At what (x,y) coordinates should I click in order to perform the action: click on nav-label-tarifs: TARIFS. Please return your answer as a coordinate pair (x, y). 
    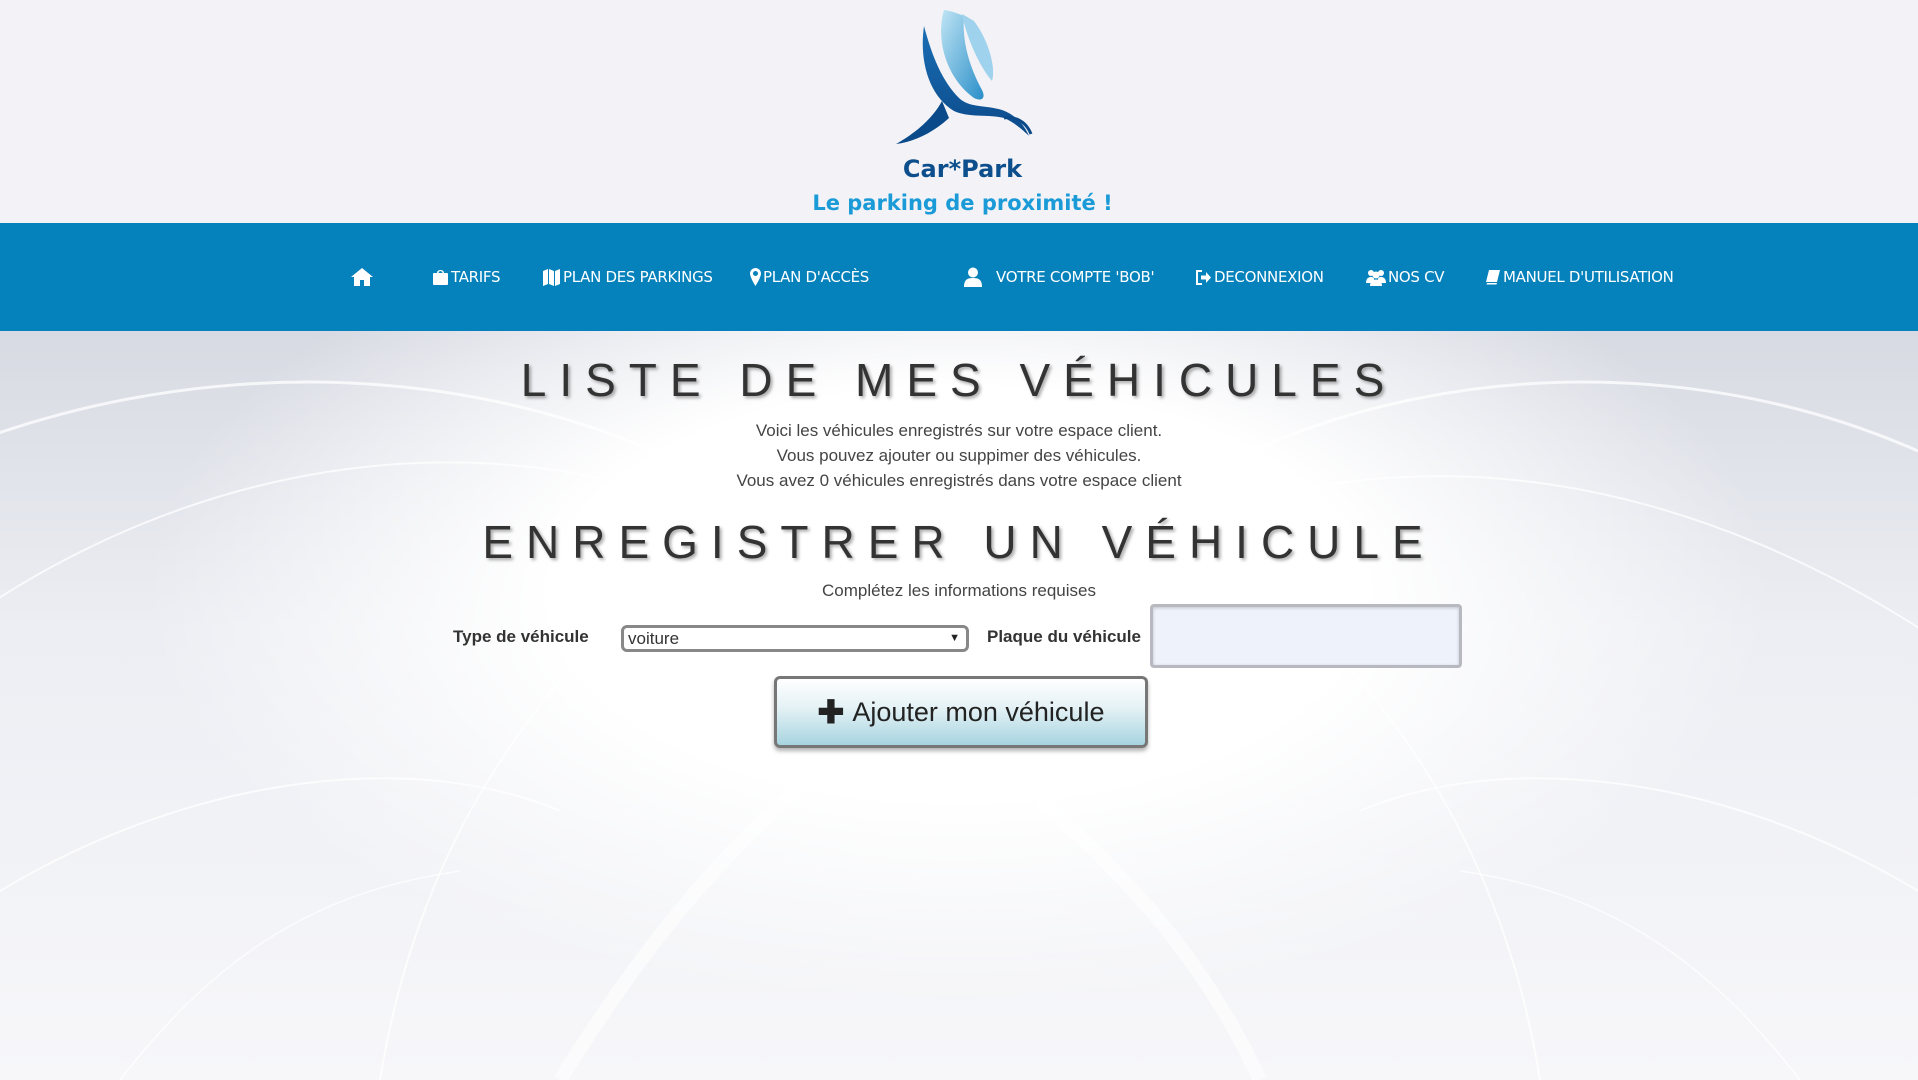
    Looking at the image, I should click on (476, 277).